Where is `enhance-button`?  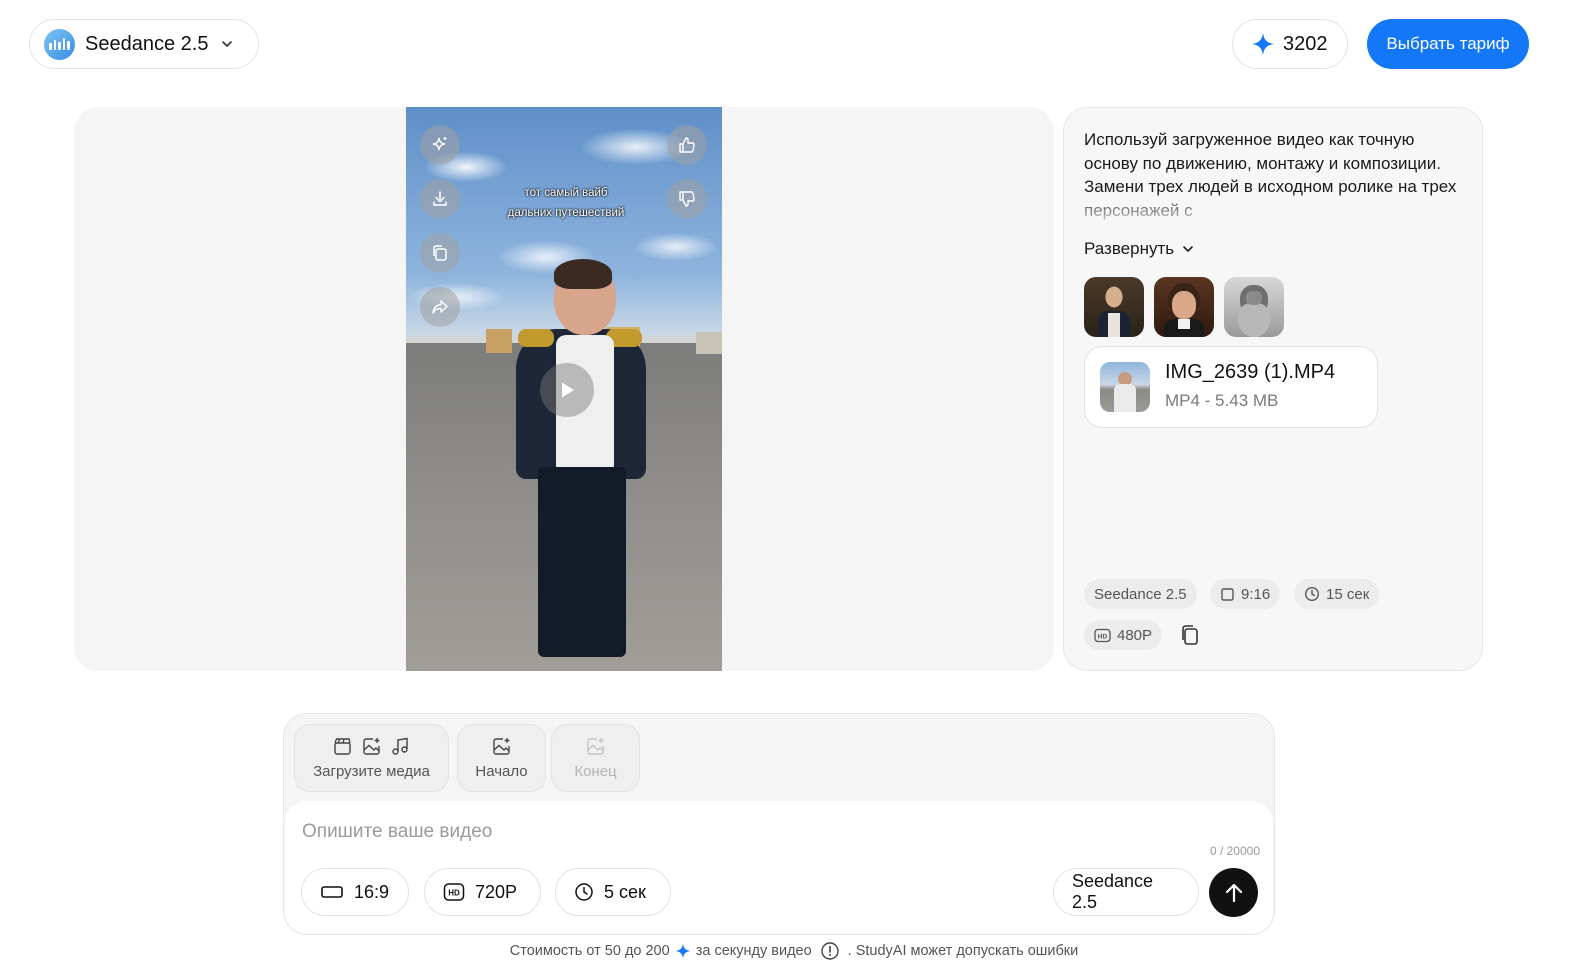
enhance-button is located at coordinates (440, 145).